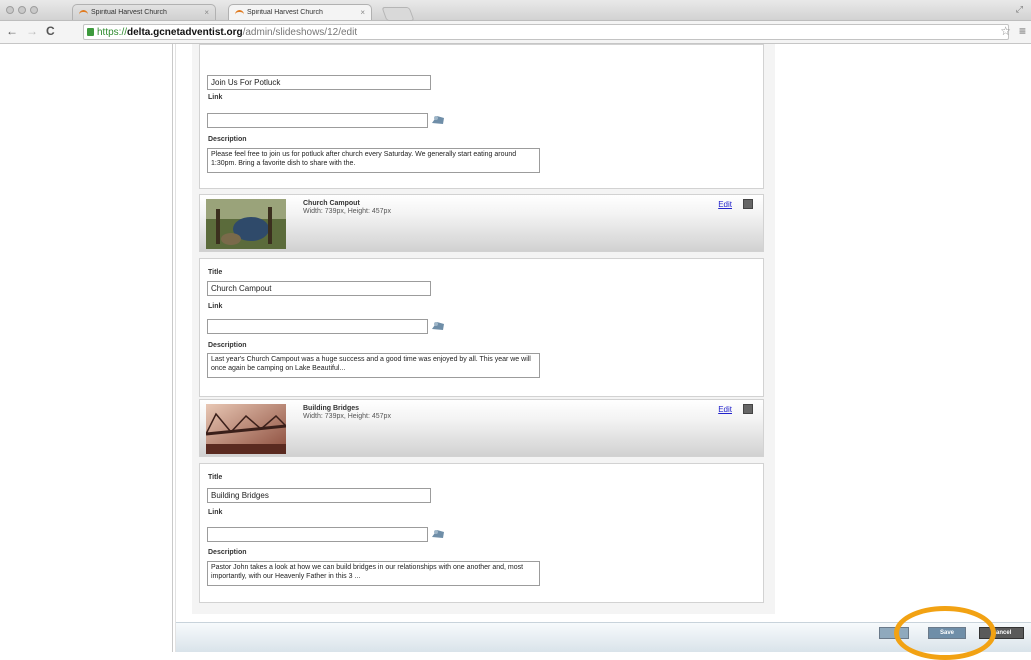  Describe the element at coordinates (12, 31) in the screenshot. I see `back-arrow-icon: ←` at that location.